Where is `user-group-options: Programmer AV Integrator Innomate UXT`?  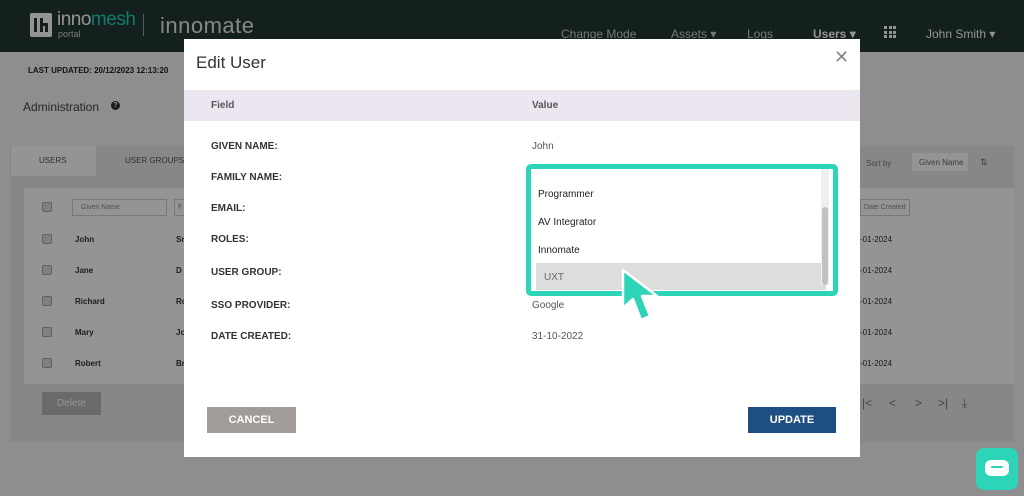 user-group-options: Programmer AV Integrator Innomate UXT is located at coordinates (681, 232).